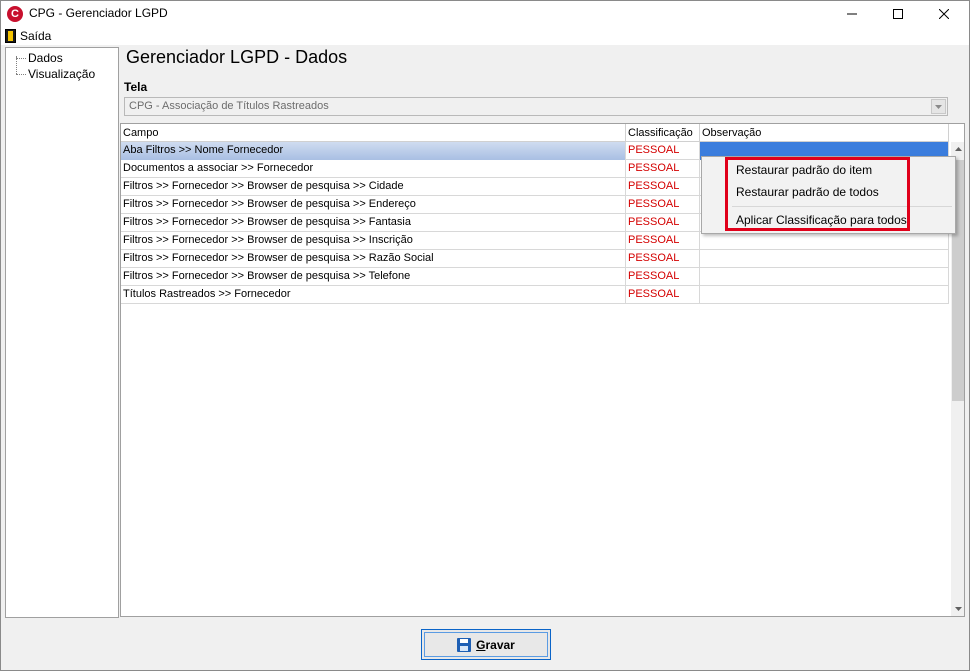 Image resolution: width=970 pixels, height=671 pixels. Describe the element at coordinates (373, 151) in the screenshot. I see `cell-campo: Aba Filtros >> Nome Fornecedor` at that location.